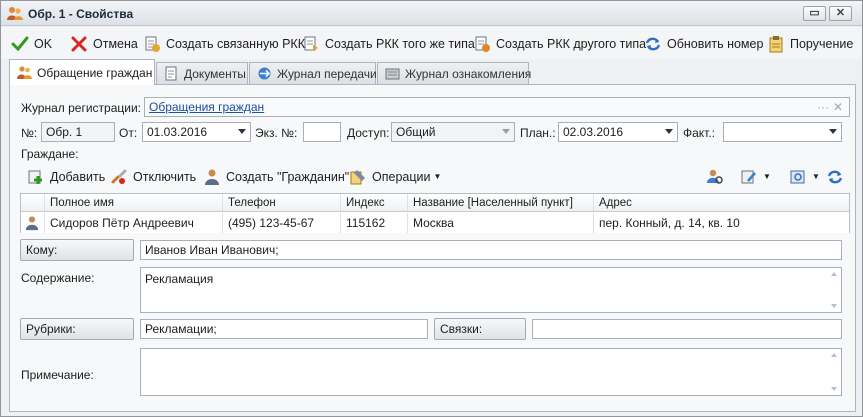 This screenshot has height=417, width=863. Describe the element at coordinates (284, 329) in the screenshot. I see `rubrics-field: Рекламации;` at that location.